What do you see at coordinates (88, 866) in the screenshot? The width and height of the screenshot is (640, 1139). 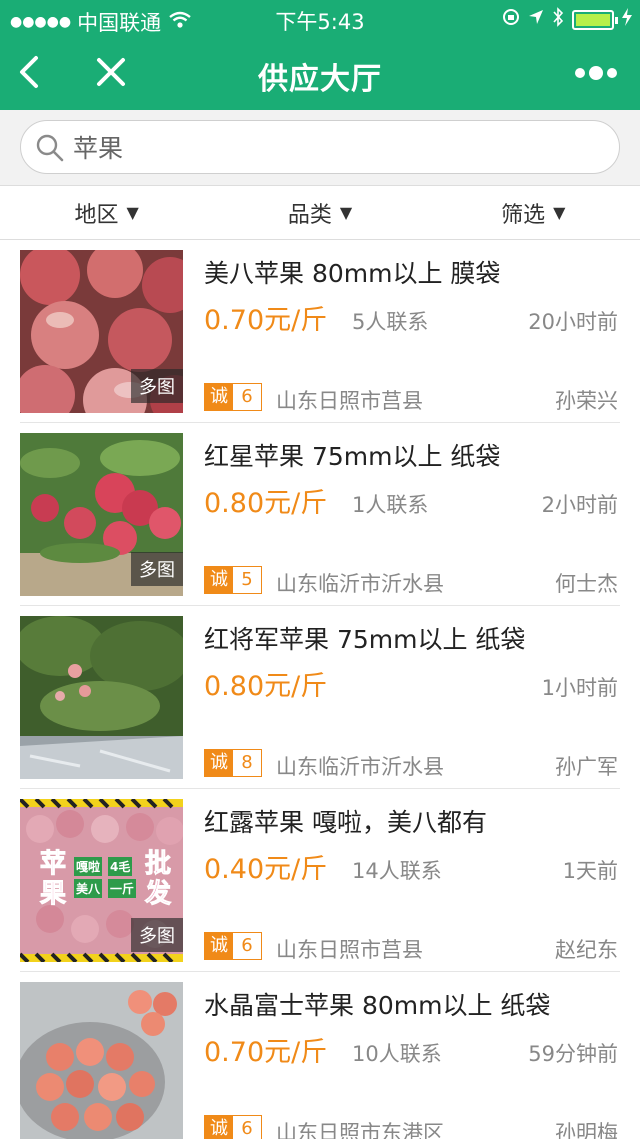 I see `poster-label: 嘎啦` at bounding box center [88, 866].